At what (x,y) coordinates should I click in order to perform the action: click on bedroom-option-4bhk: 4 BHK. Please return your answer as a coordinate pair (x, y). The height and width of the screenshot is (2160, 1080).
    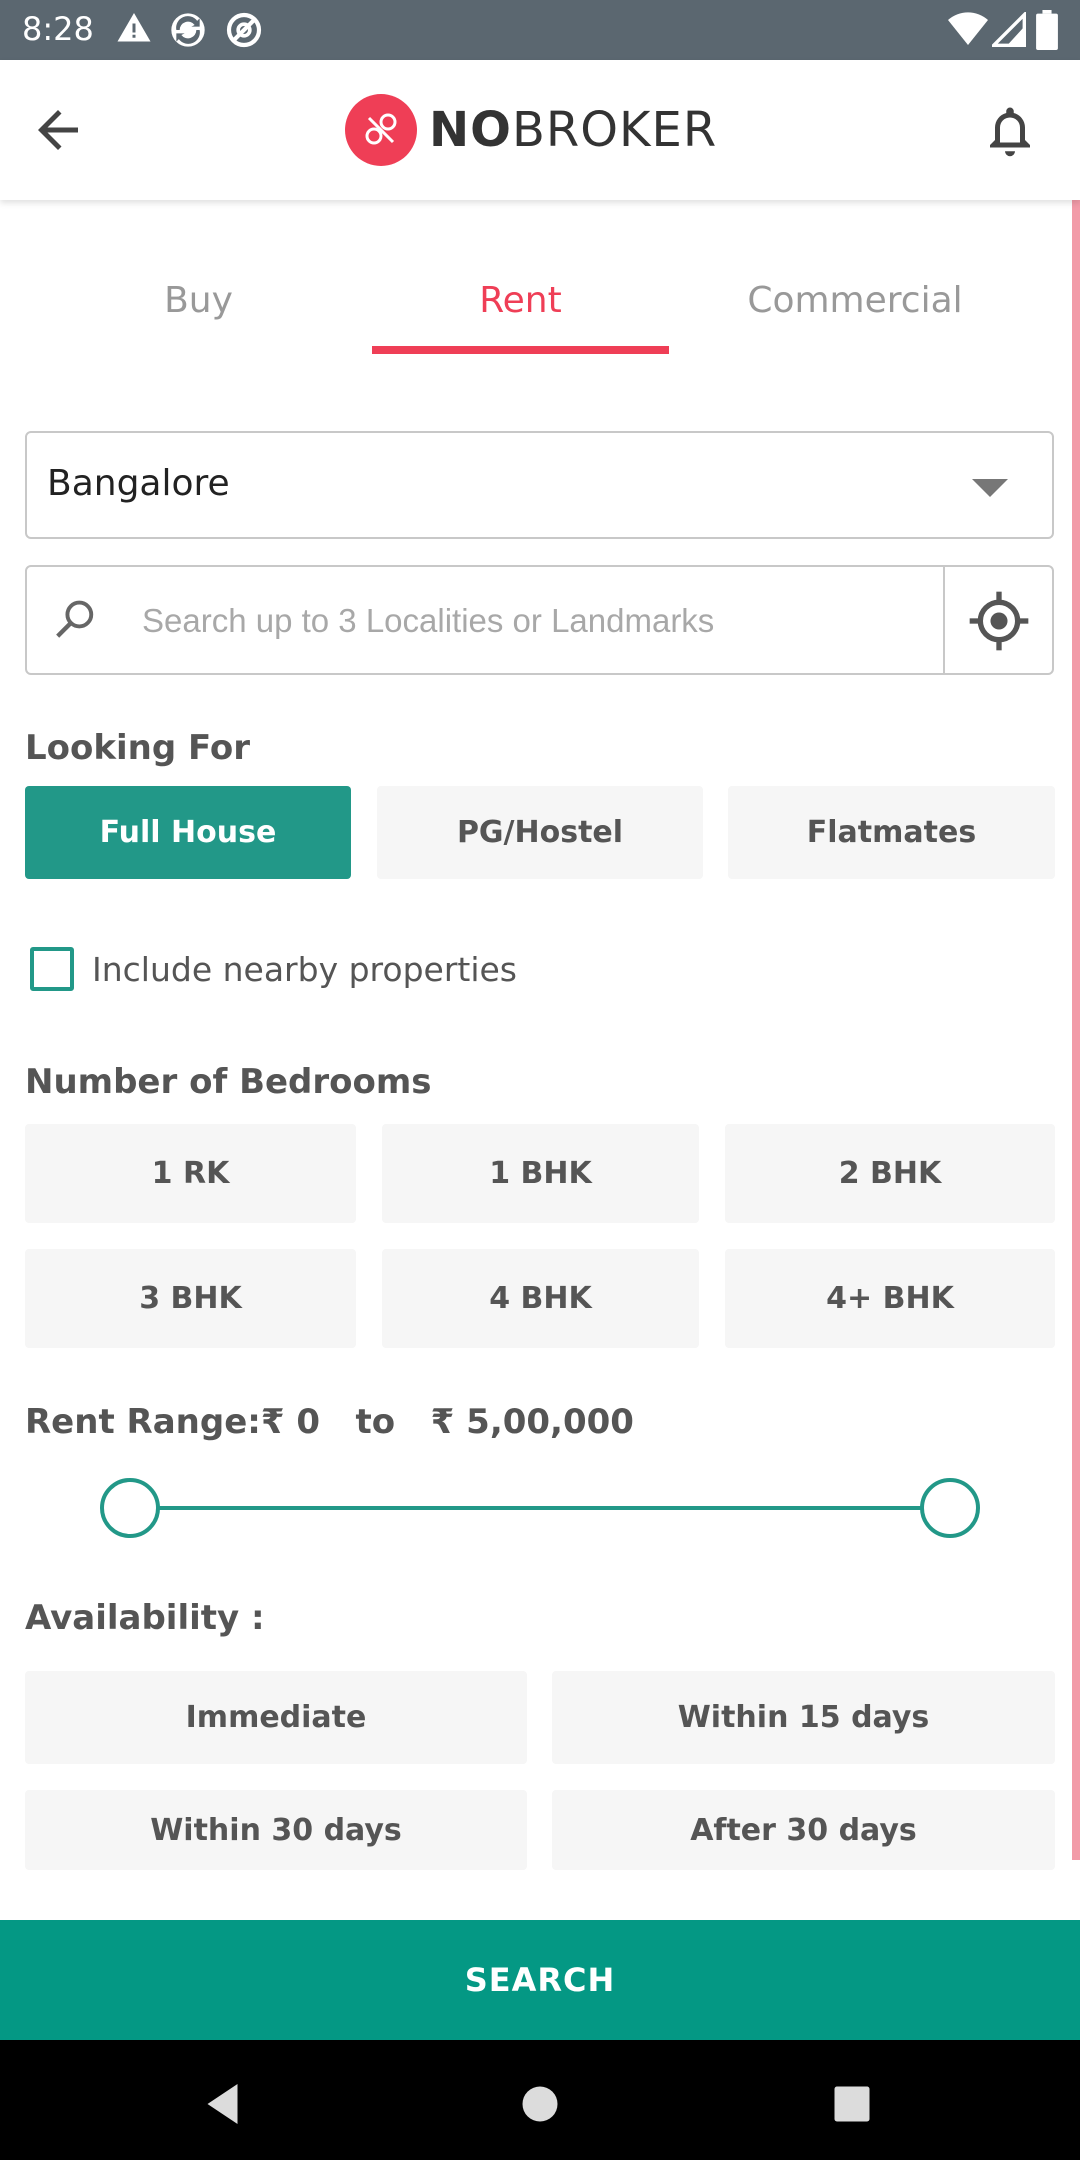
    Looking at the image, I should click on (540, 1298).